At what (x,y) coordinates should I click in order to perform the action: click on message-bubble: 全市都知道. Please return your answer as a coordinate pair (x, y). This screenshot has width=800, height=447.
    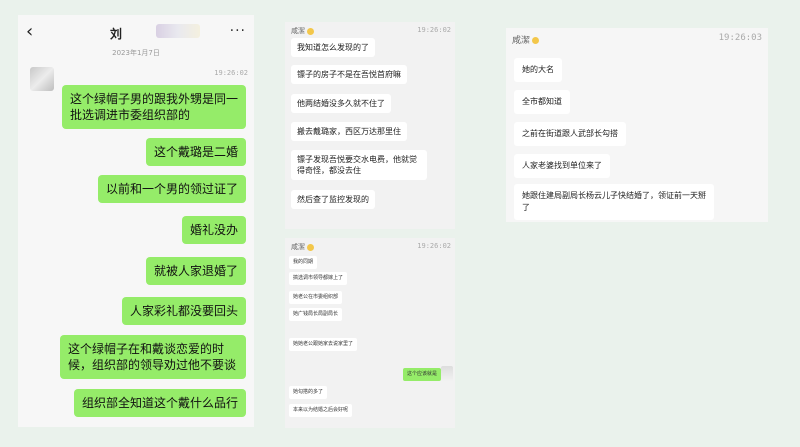
    Looking at the image, I should click on (542, 102).